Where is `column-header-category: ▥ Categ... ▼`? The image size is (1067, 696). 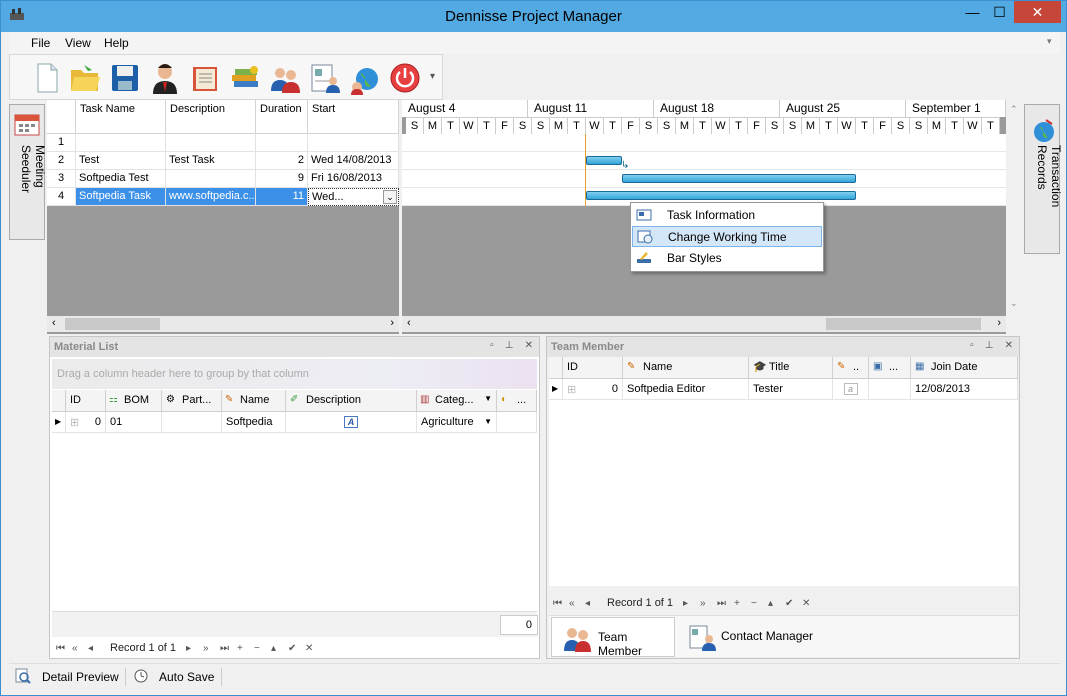 column-header-category: ▥ Categ... ▼ is located at coordinates (457, 401).